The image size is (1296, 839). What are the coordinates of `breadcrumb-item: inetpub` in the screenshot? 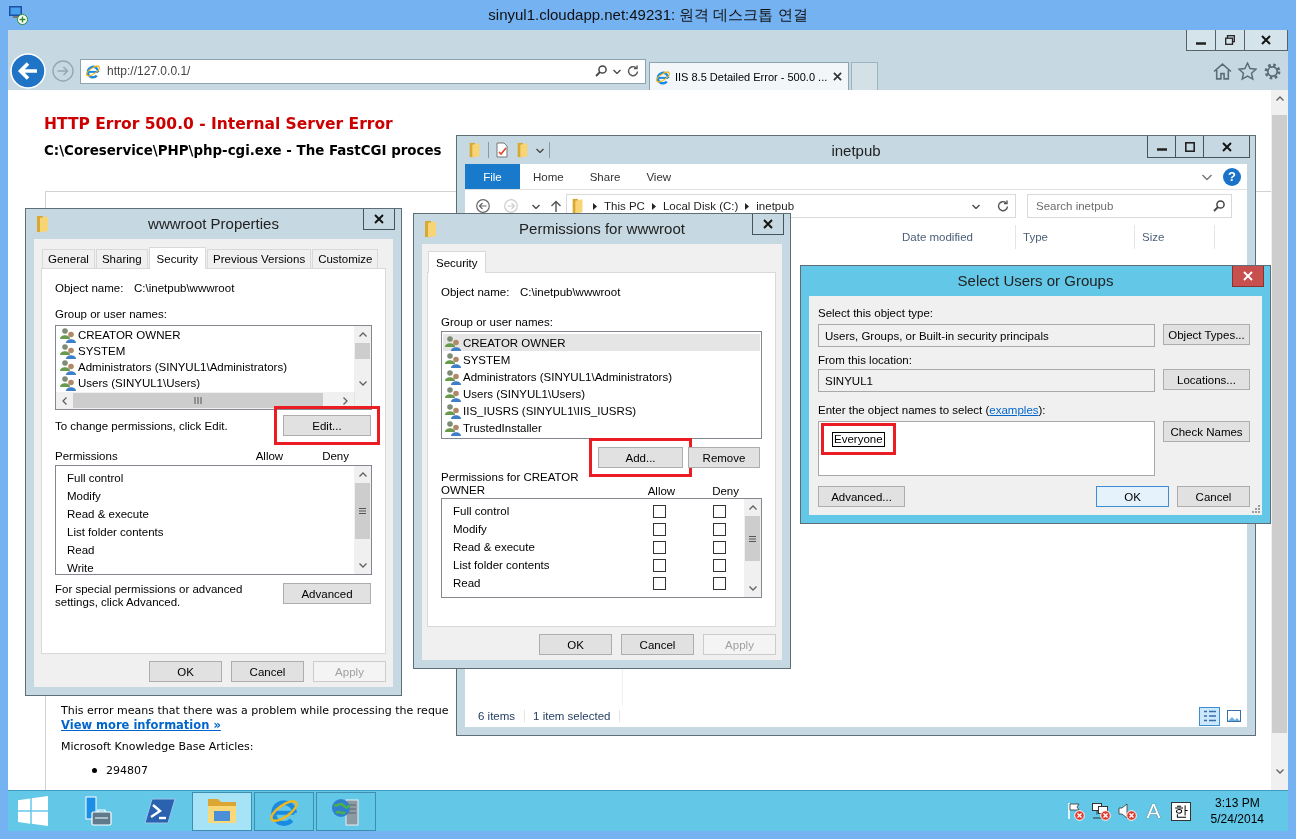 It's located at (775, 206).